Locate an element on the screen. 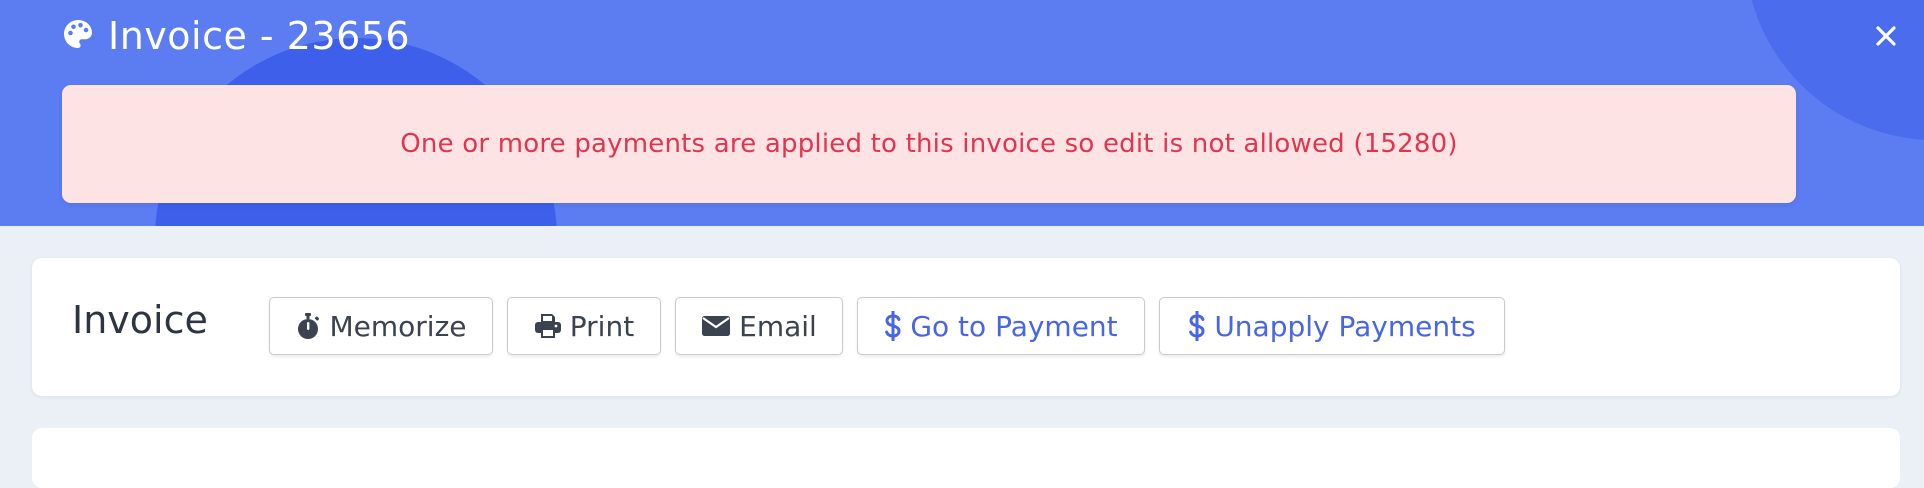  content-card is located at coordinates (966, 458).